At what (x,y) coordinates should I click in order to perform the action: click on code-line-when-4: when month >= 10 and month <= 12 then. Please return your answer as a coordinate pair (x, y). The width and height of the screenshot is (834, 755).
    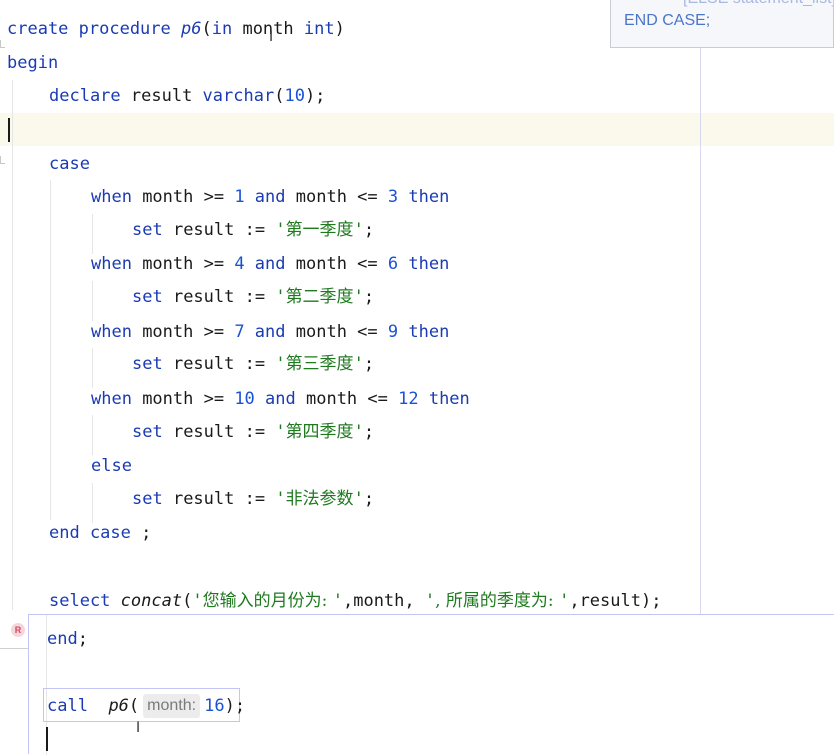
    Looking at the image, I should click on (280, 399).